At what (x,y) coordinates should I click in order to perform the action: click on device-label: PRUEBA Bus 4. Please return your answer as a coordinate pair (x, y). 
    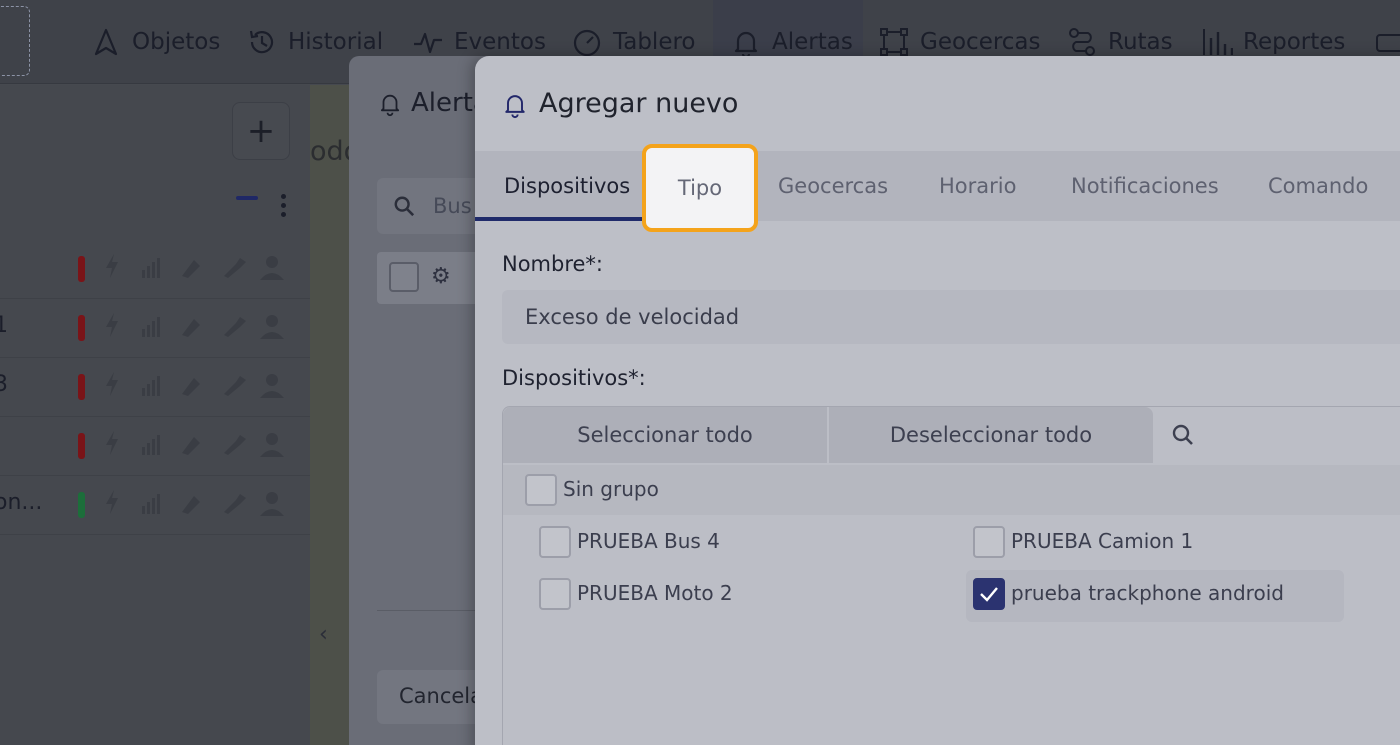
    Looking at the image, I should click on (648, 541).